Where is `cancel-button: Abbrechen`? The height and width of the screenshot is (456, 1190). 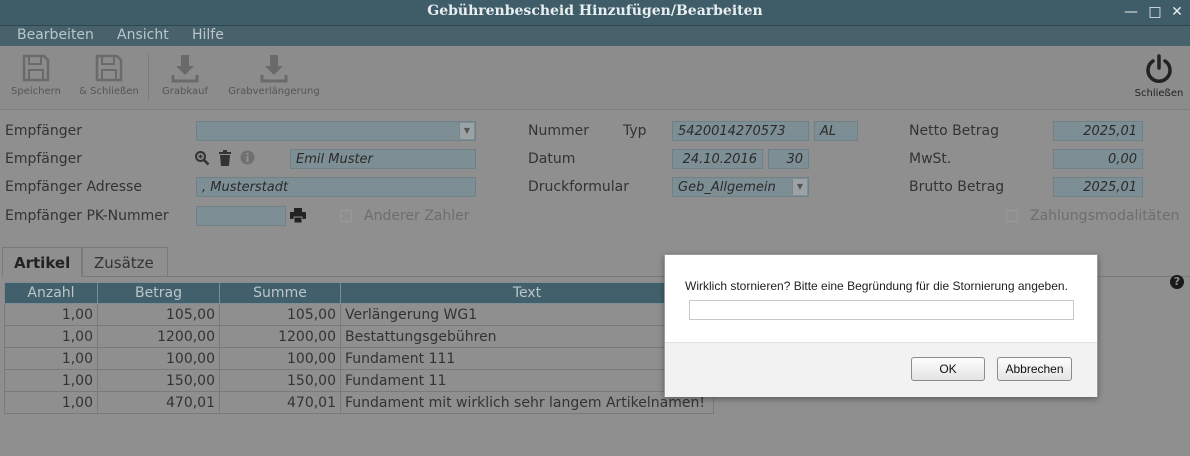
cancel-button: Abbrechen is located at coordinates (1034, 369).